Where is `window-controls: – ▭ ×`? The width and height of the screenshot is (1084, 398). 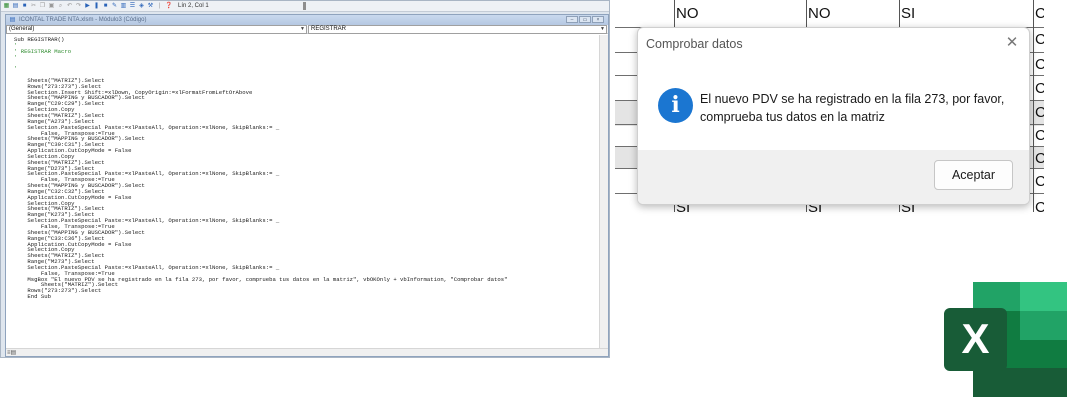
window-controls: – ▭ × is located at coordinates (584, 19).